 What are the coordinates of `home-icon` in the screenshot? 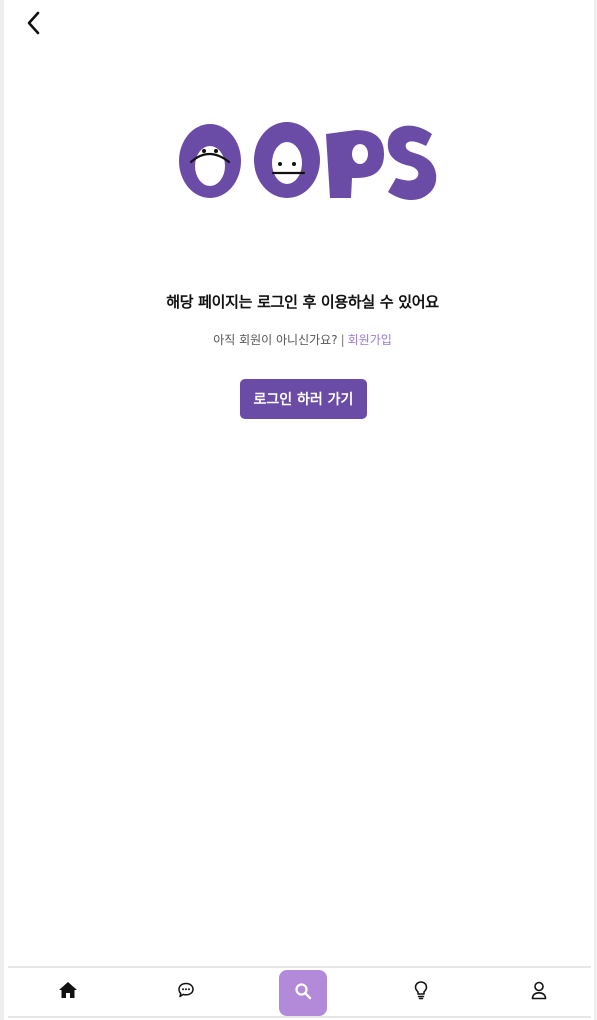 It's located at (68, 992).